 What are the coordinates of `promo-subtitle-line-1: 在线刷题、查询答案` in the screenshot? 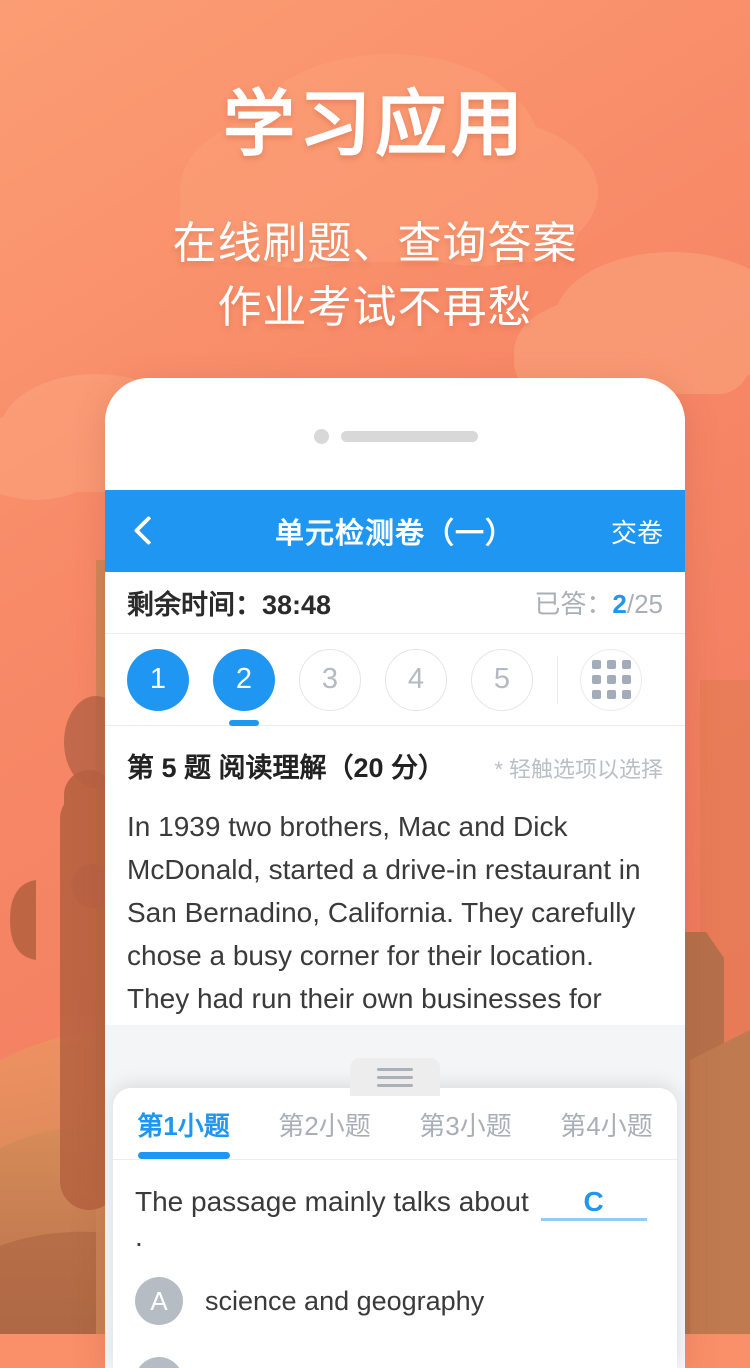 It's located at (375, 244).